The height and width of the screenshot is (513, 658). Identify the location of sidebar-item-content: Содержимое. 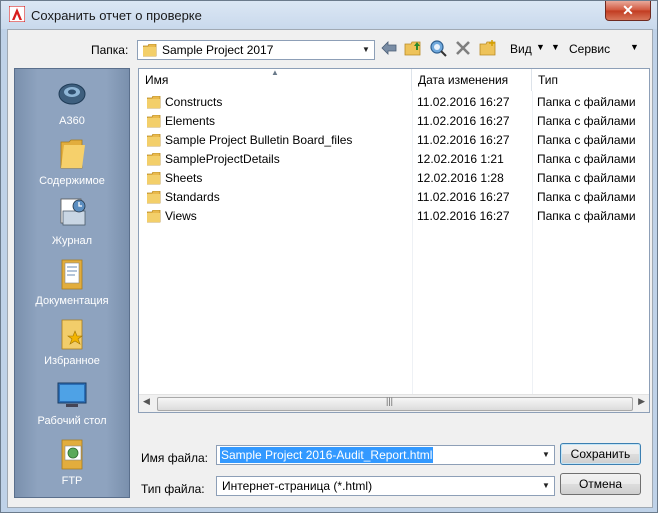
(72, 167).